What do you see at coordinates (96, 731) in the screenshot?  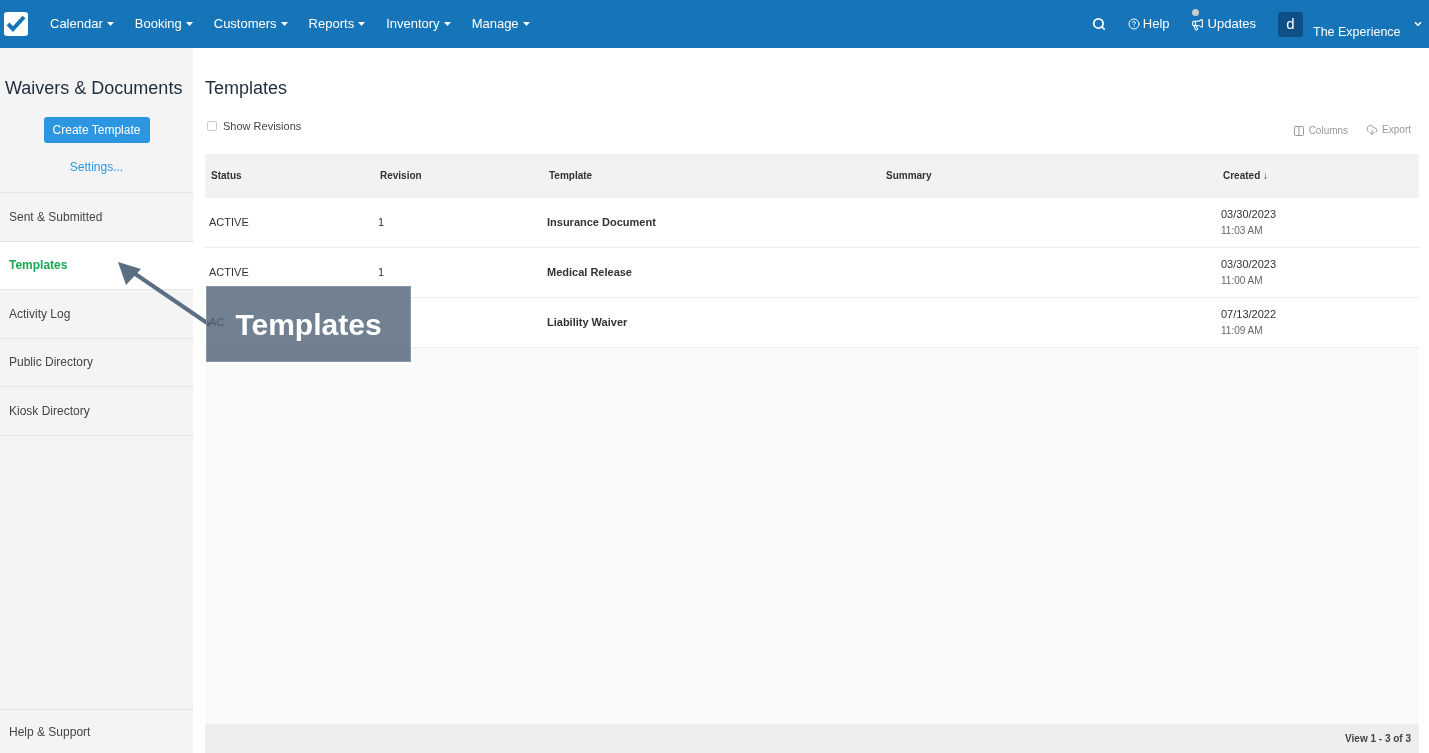 I see `help-support-link: Help & Support` at bounding box center [96, 731].